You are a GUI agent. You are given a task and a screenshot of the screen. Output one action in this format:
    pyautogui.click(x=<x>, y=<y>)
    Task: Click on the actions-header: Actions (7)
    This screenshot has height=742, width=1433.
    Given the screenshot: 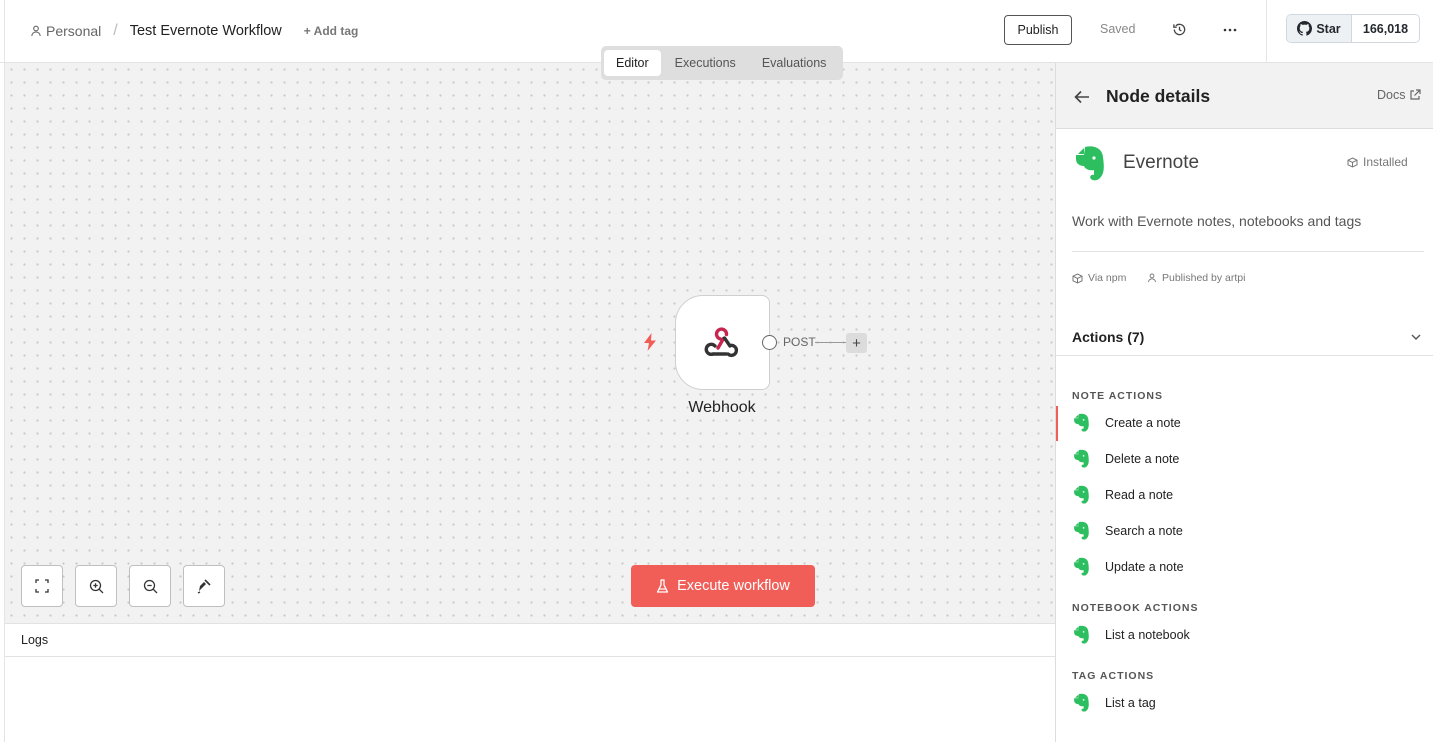 What is the action you would take?
    pyautogui.click(x=1108, y=337)
    